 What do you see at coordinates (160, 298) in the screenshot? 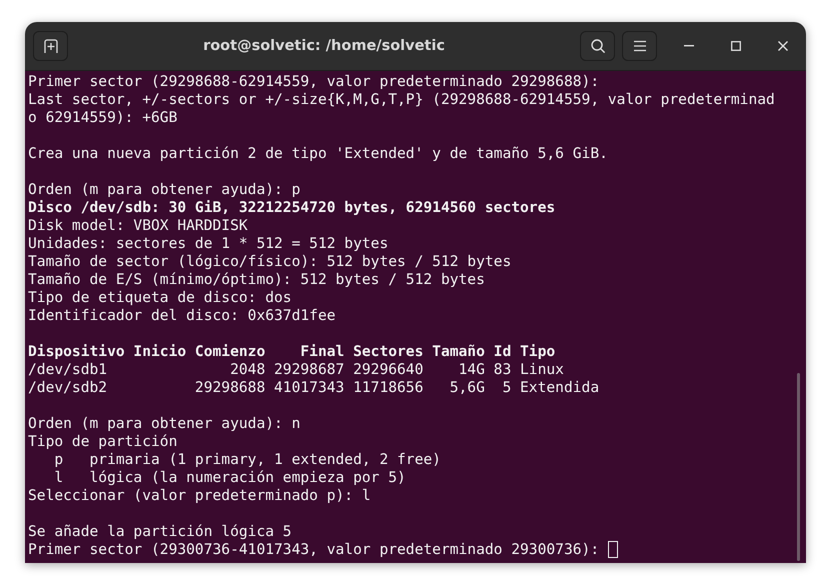
I see `terminal-line: Tipo de etiqueta de disco: dos` at bounding box center [160, 298].